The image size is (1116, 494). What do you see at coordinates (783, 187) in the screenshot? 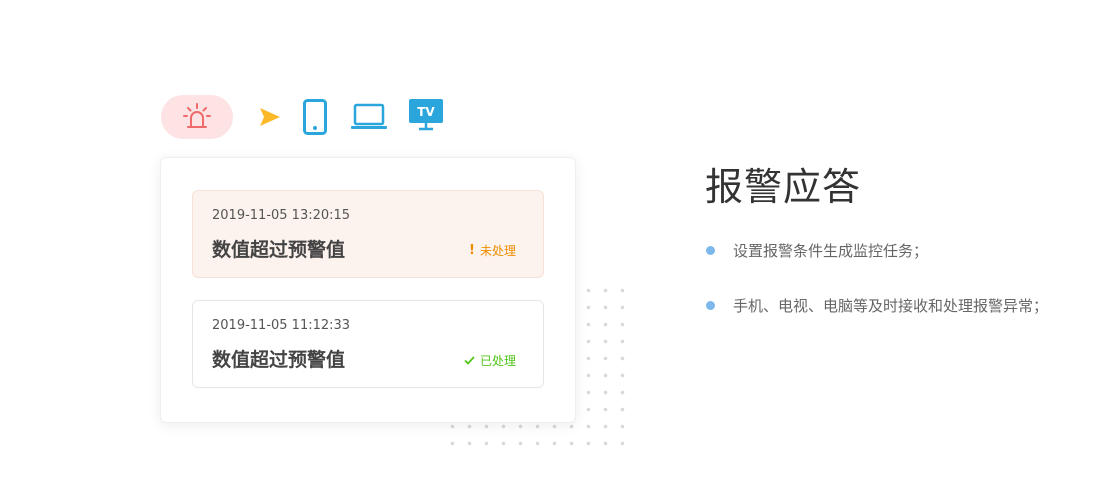
I see `section-title: 报警应答` at bounding box center [783, 187].